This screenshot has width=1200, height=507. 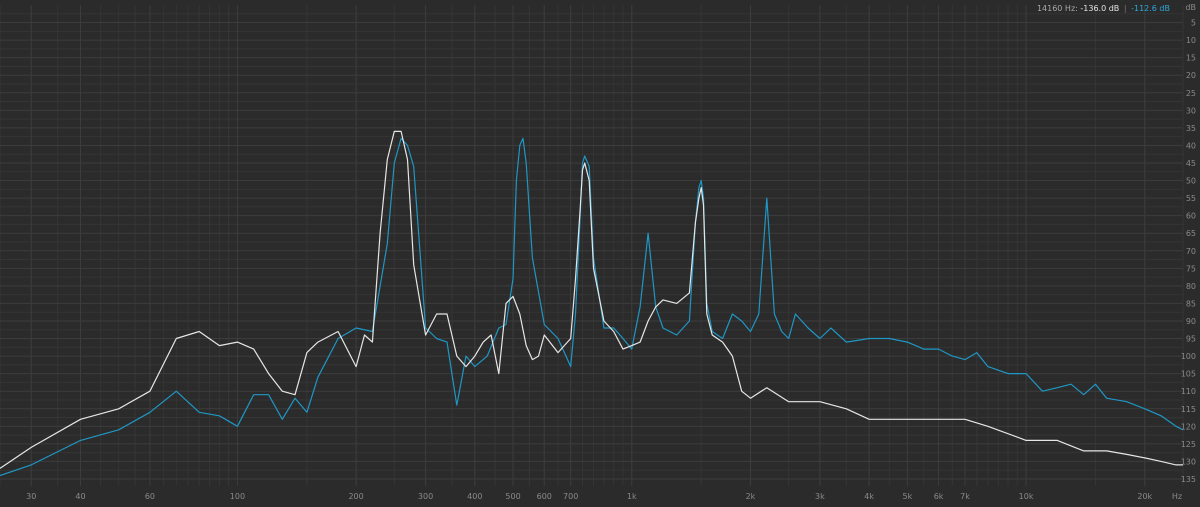 I want to click on y-tick-label: 95, so click(x=1191, y=339).